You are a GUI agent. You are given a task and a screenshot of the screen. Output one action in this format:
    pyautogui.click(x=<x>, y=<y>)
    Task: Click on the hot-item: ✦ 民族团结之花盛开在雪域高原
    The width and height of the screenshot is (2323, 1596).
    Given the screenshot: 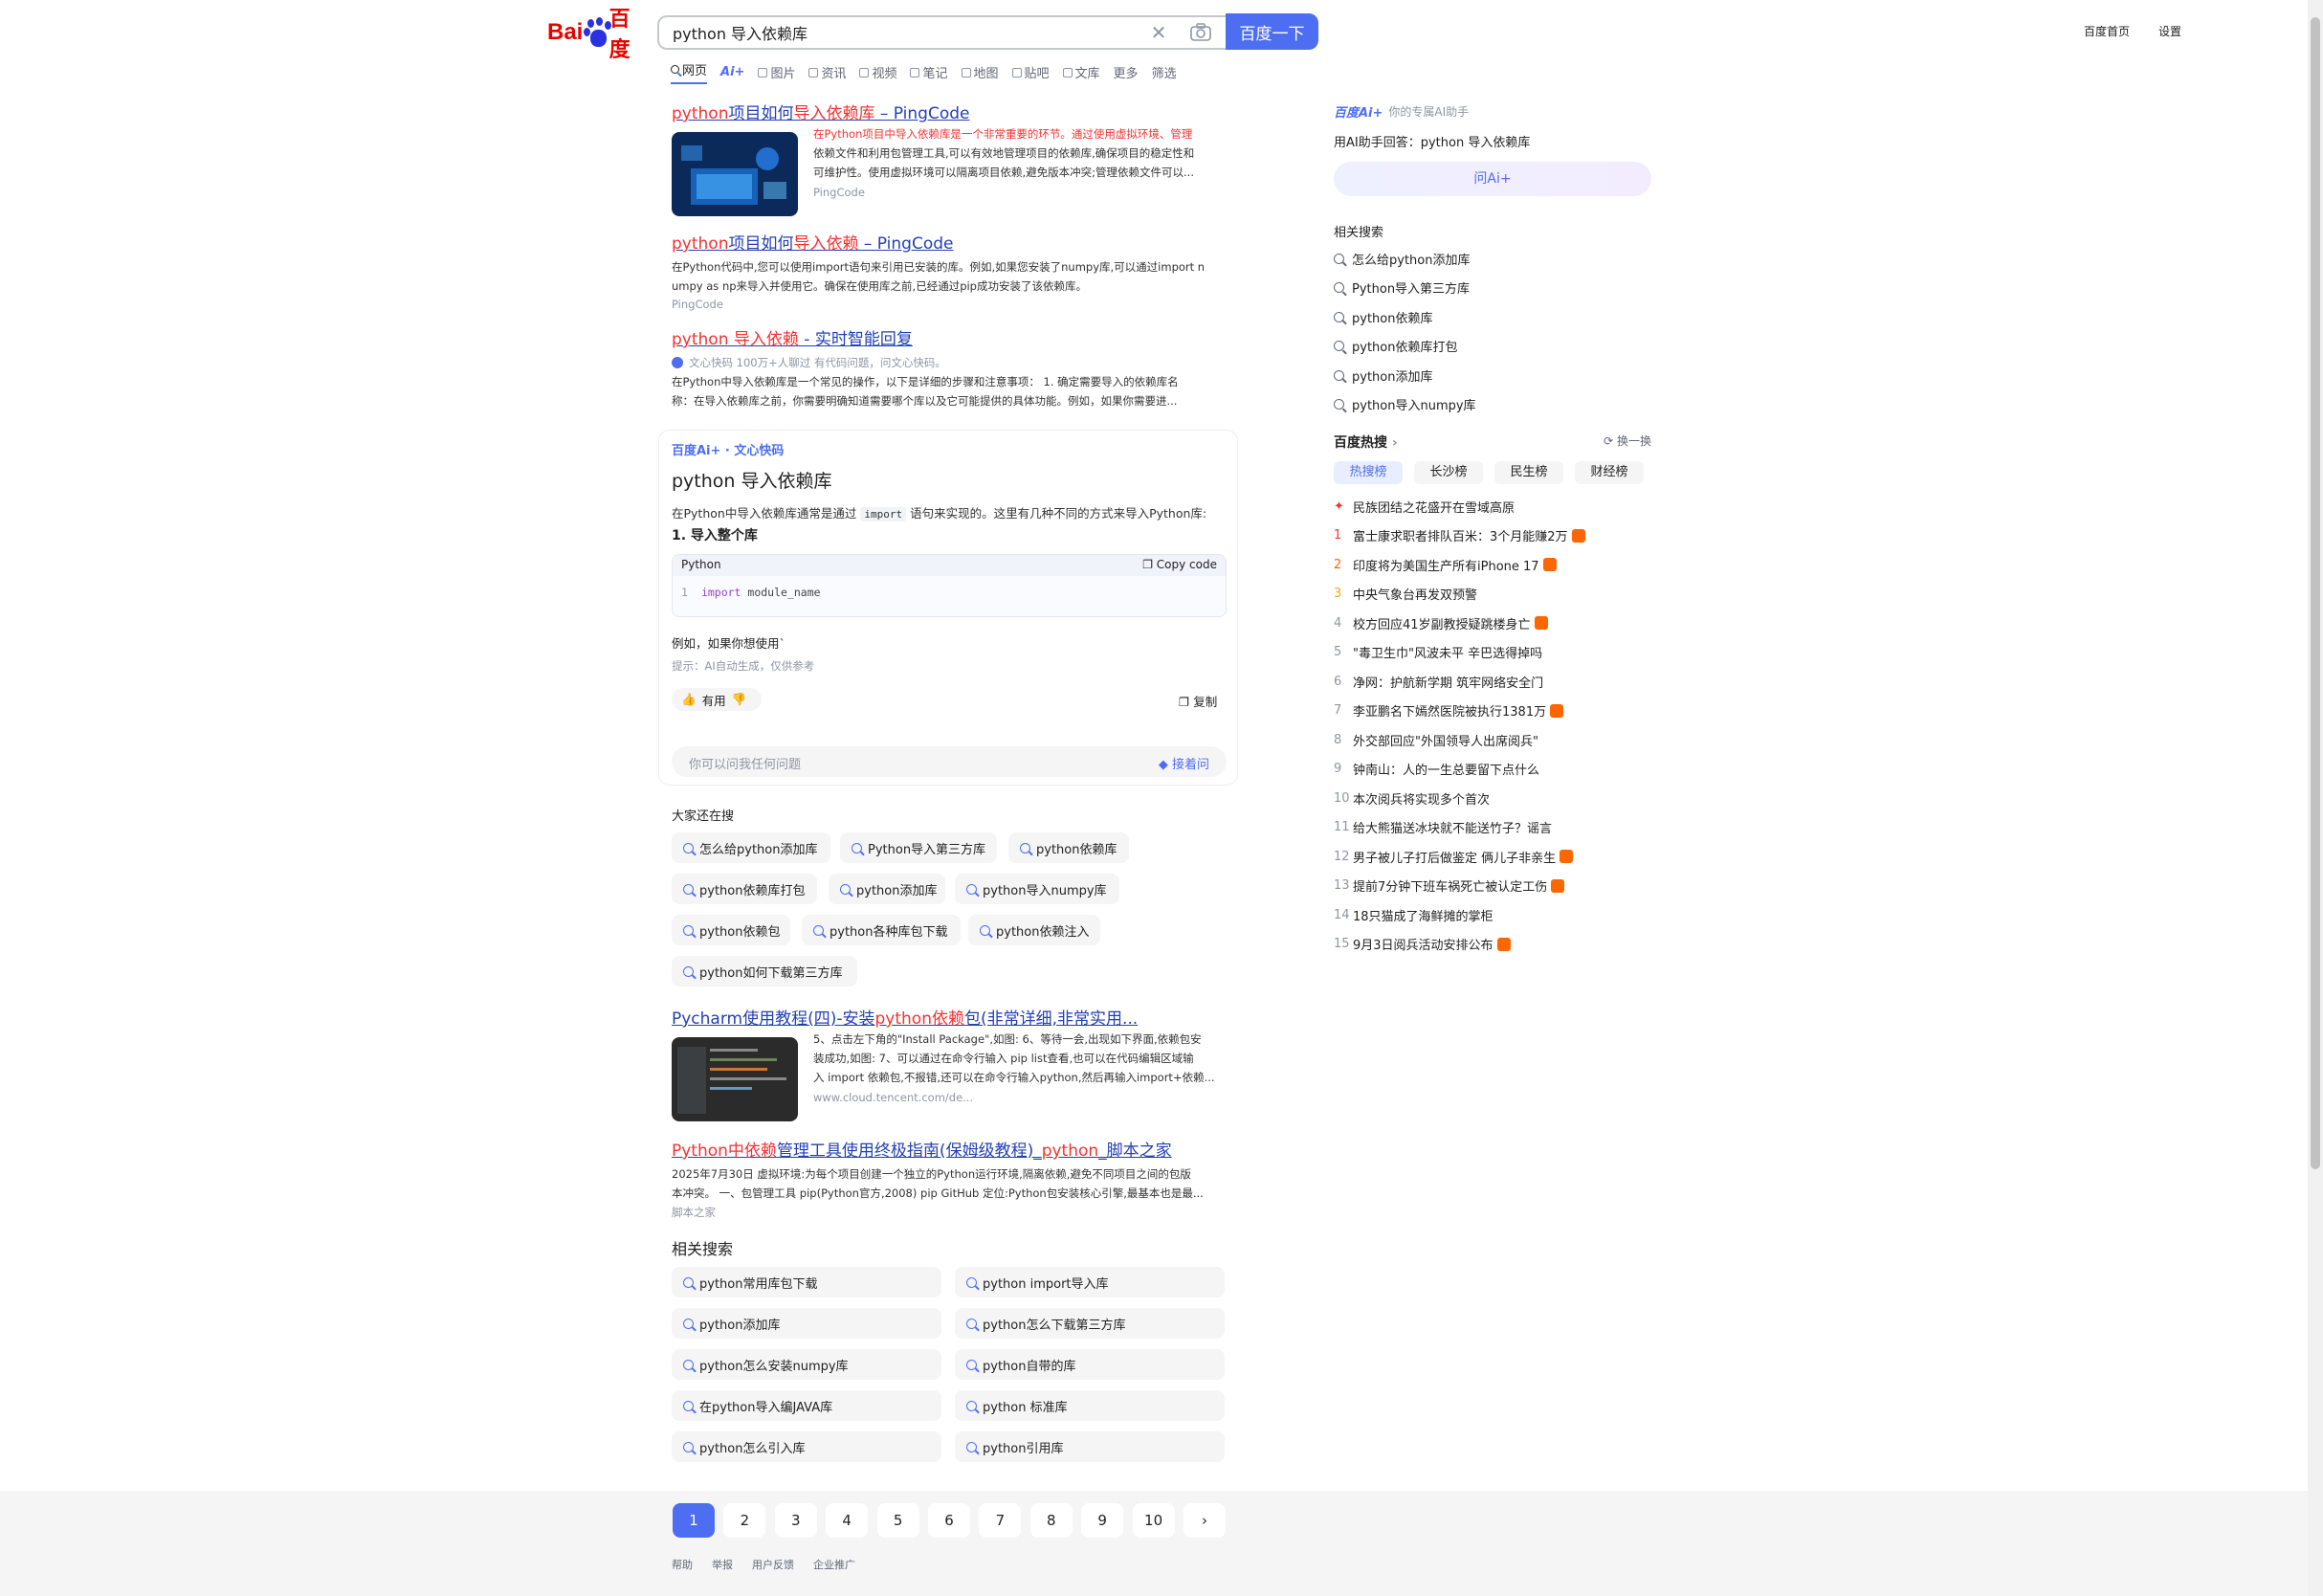 What is the action you would take?
    pyautogui.click(x=1496, y=507)
    